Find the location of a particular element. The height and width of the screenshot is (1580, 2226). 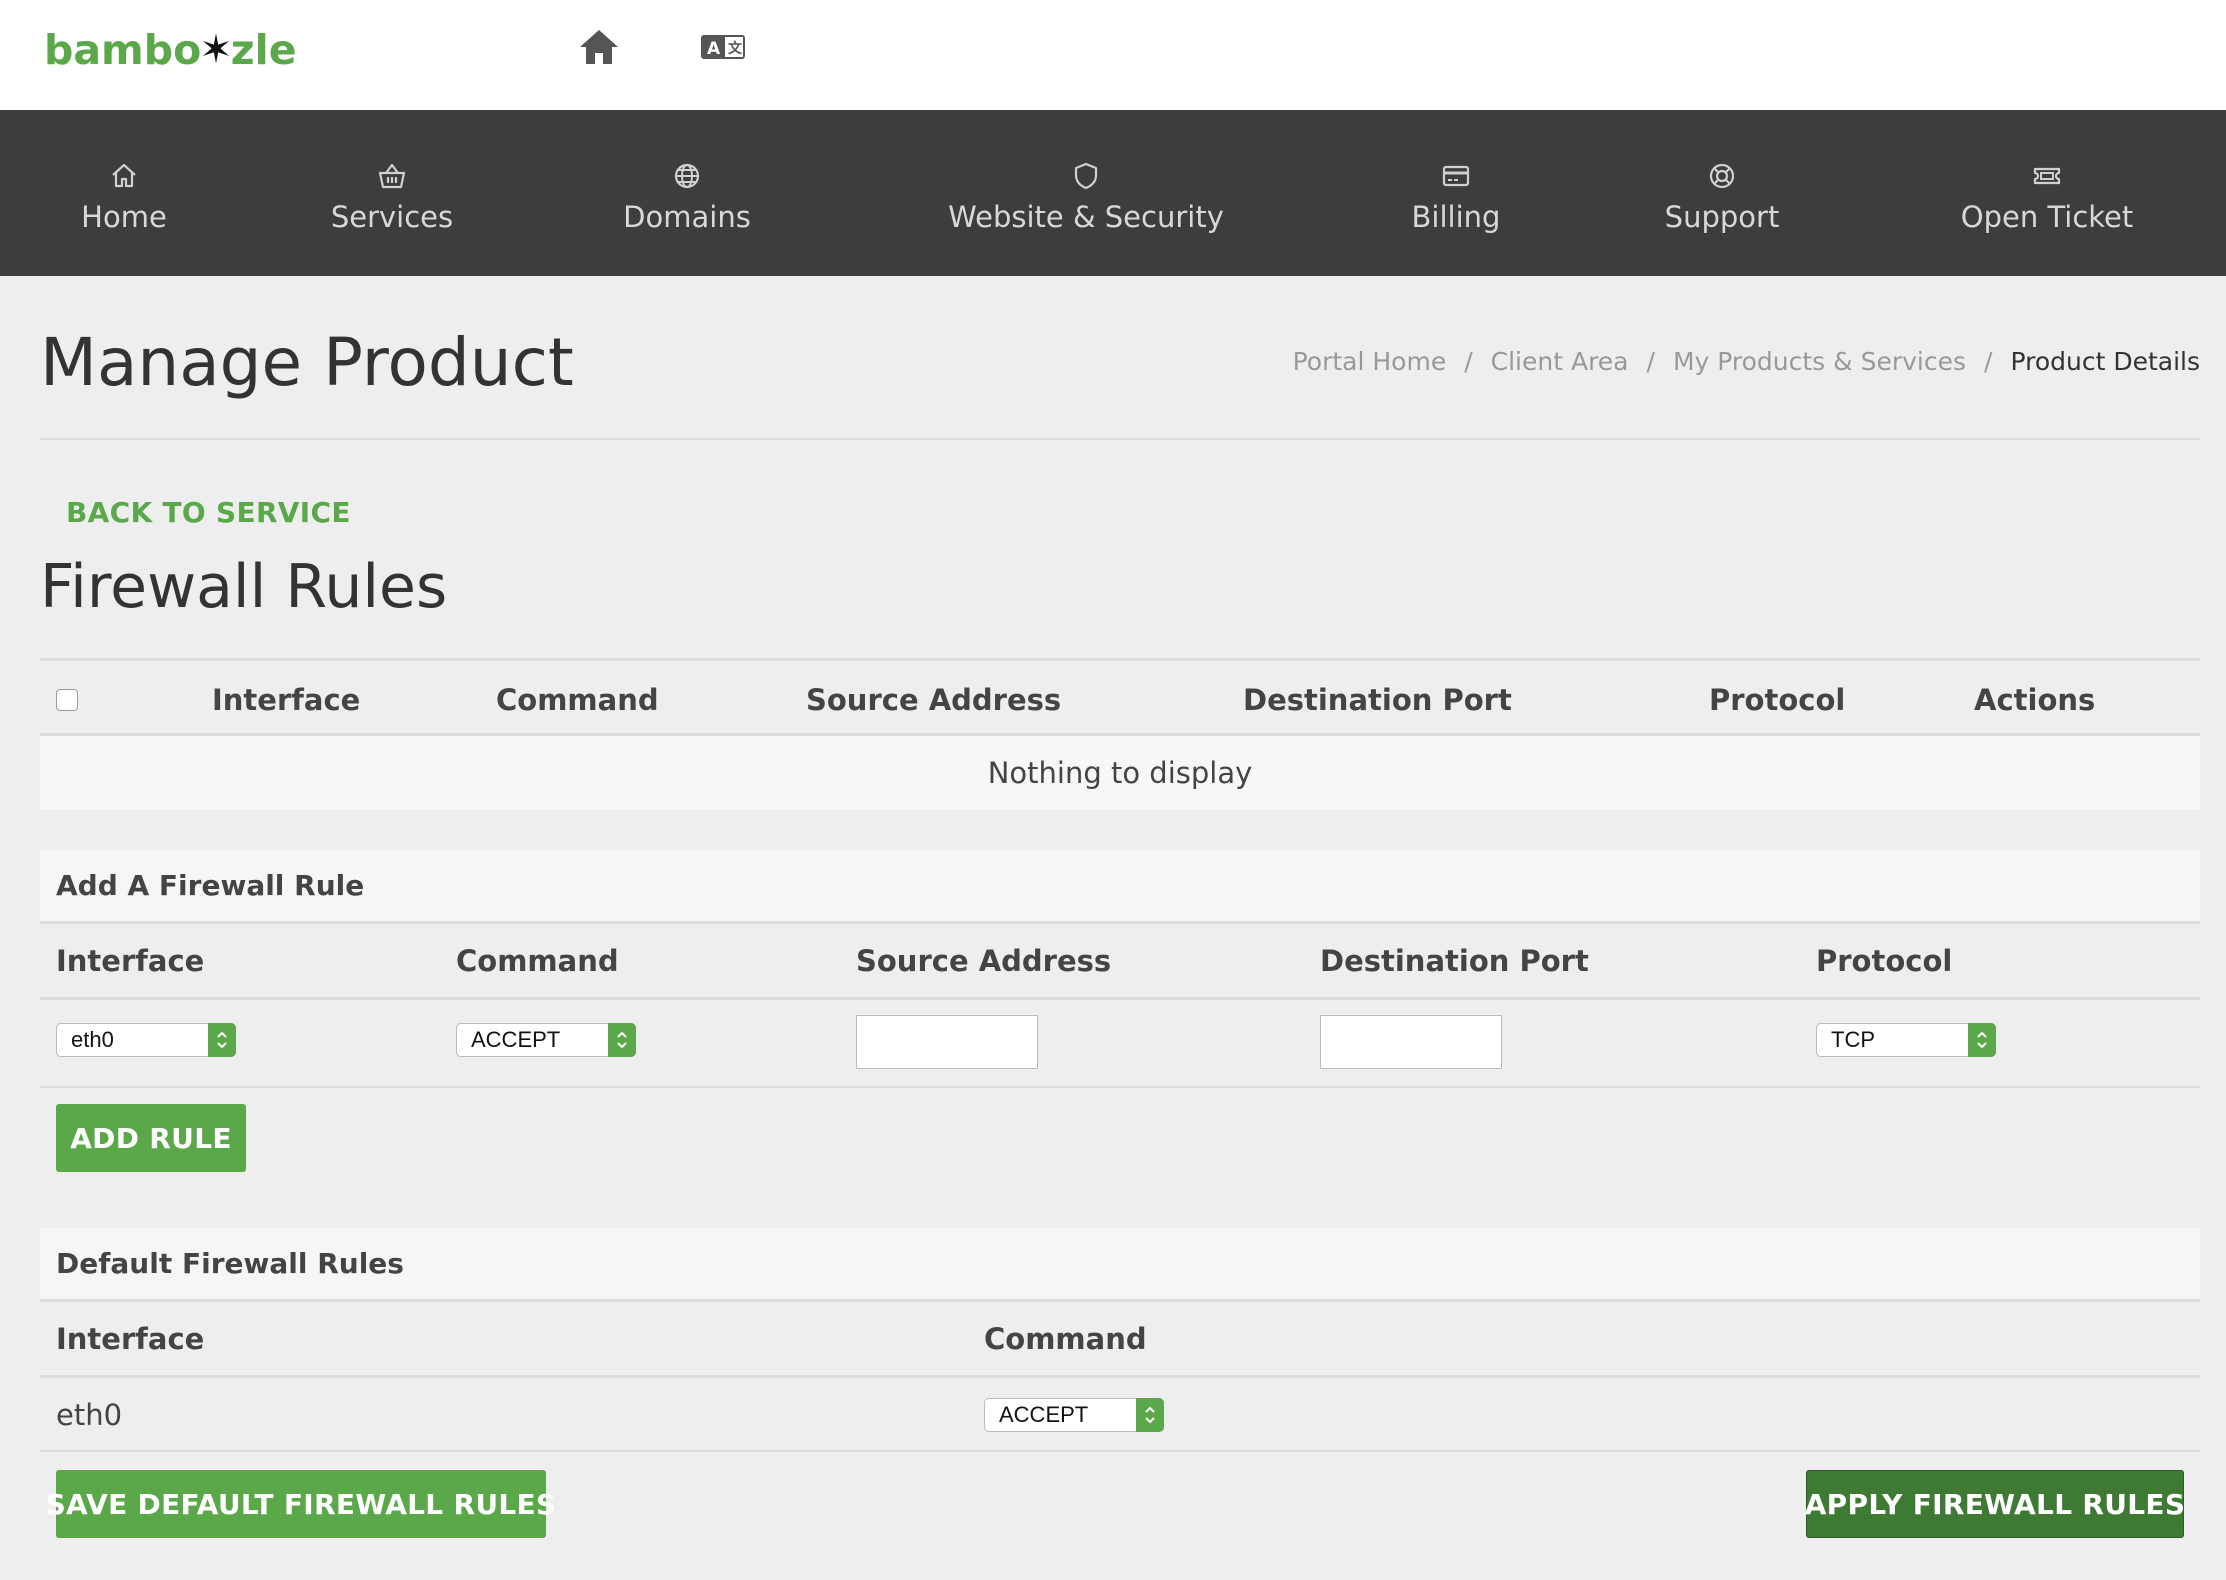

nav-label-support: Support is located at coordinates (1722, 217).